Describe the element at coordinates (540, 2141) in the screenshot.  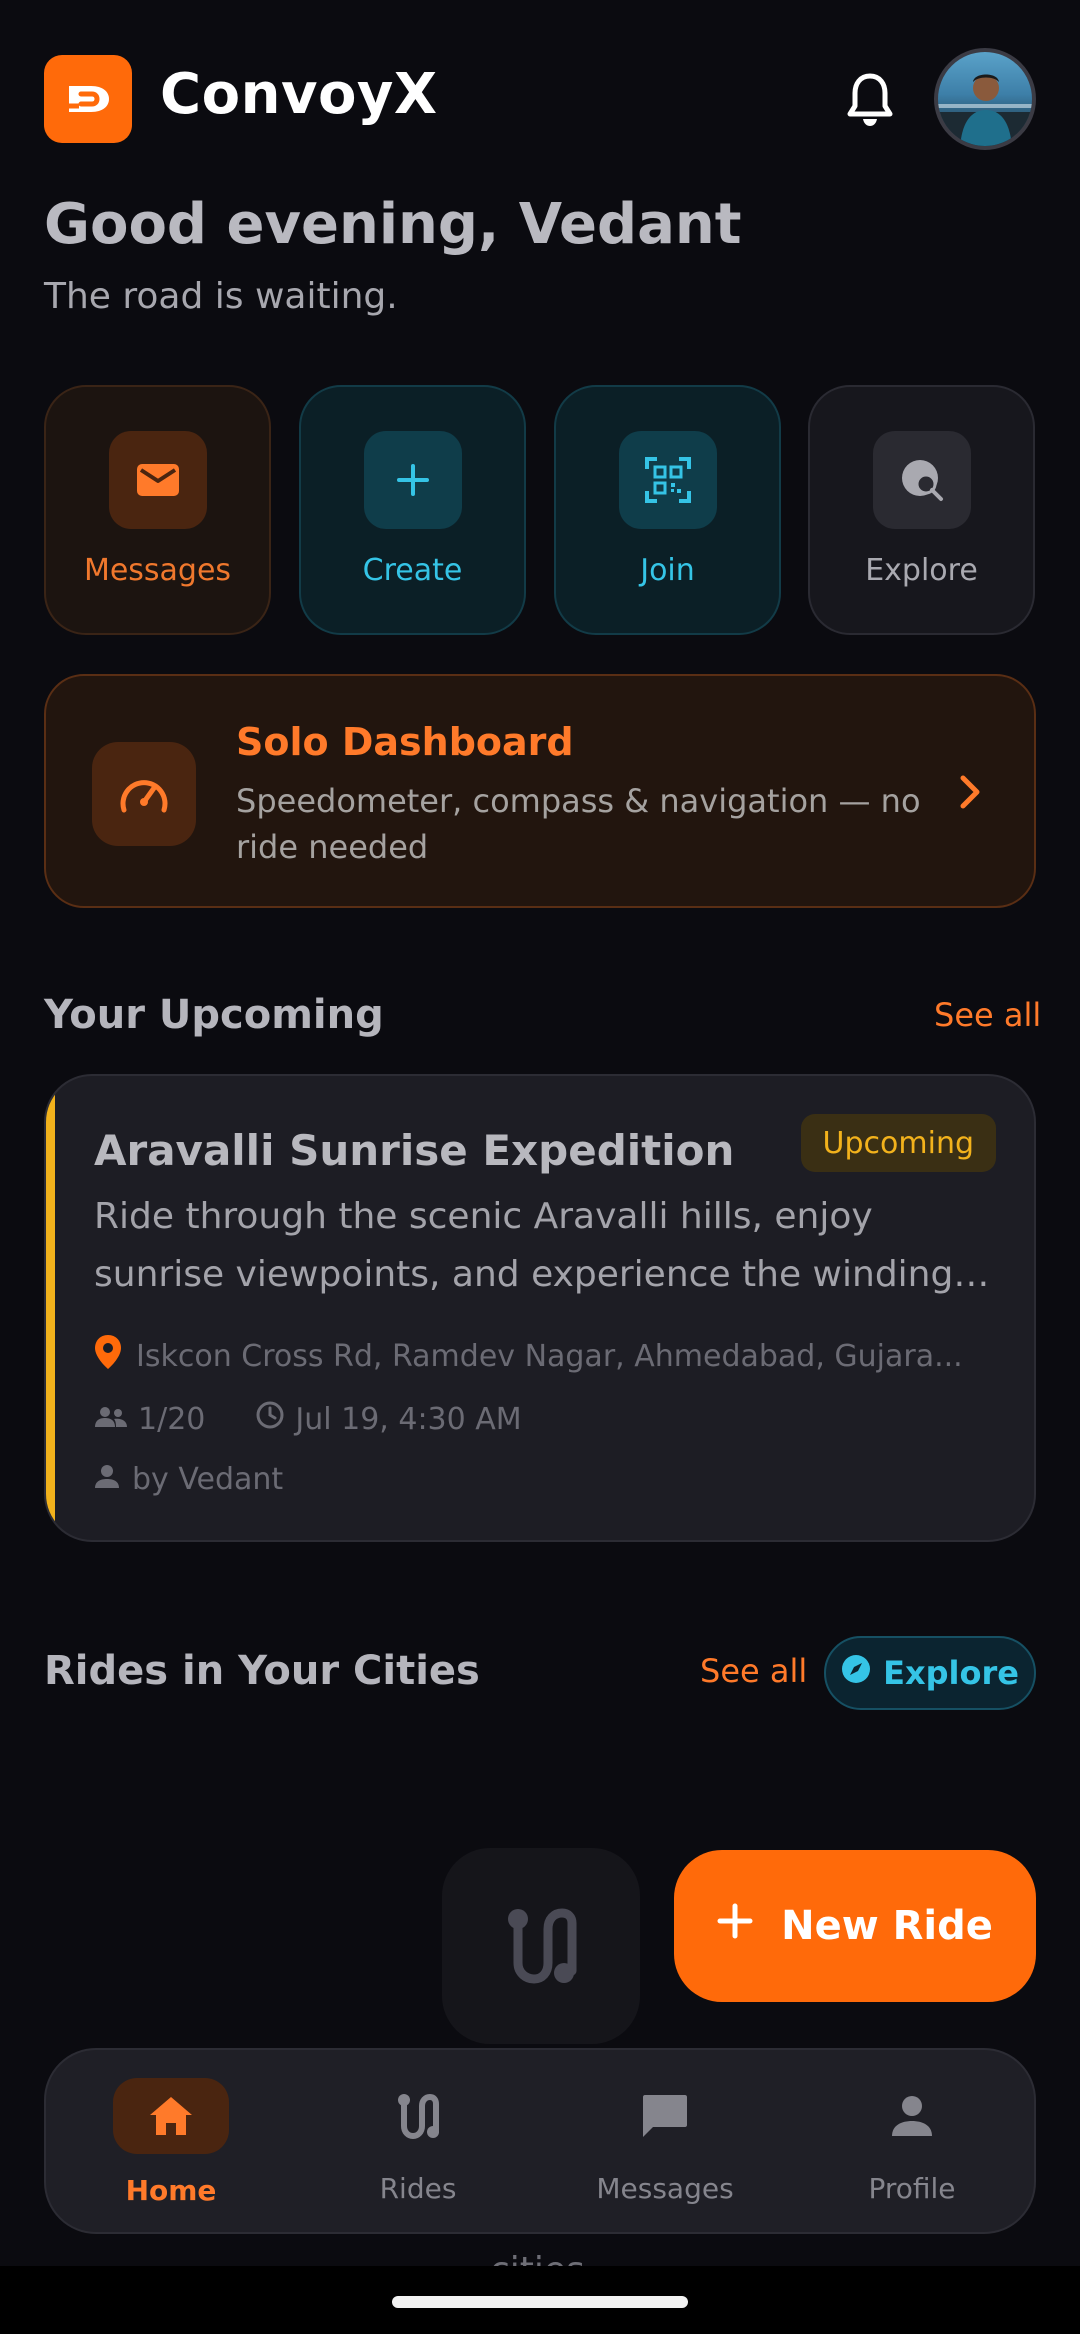
I see `bottom-navigation: Home Rides Messages Profile` at that location.